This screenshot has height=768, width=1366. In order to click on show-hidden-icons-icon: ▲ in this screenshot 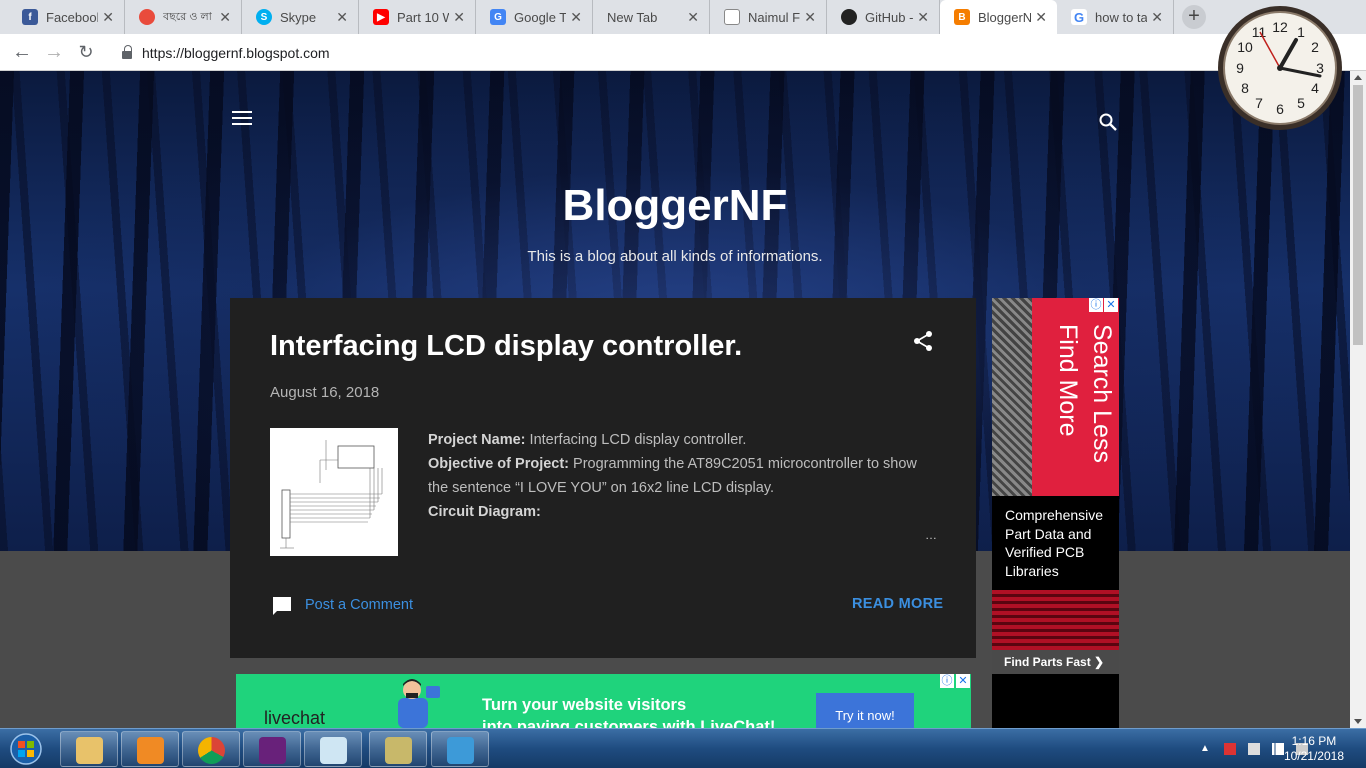, I will do `click(1206, 749)`.